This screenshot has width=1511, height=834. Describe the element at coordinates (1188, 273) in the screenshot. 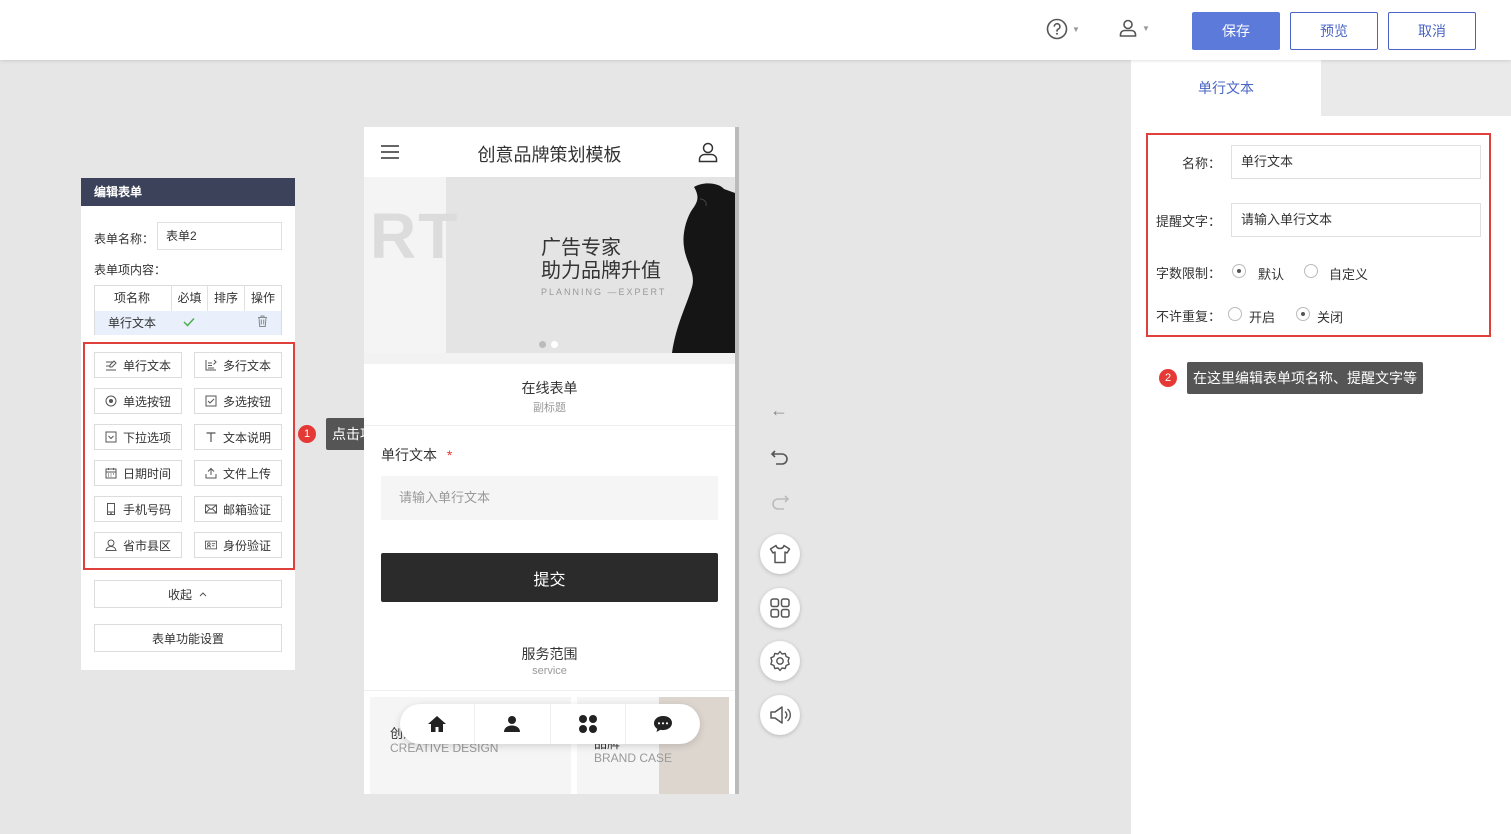

I see `char-limit-label: 字数限制：` at that location.